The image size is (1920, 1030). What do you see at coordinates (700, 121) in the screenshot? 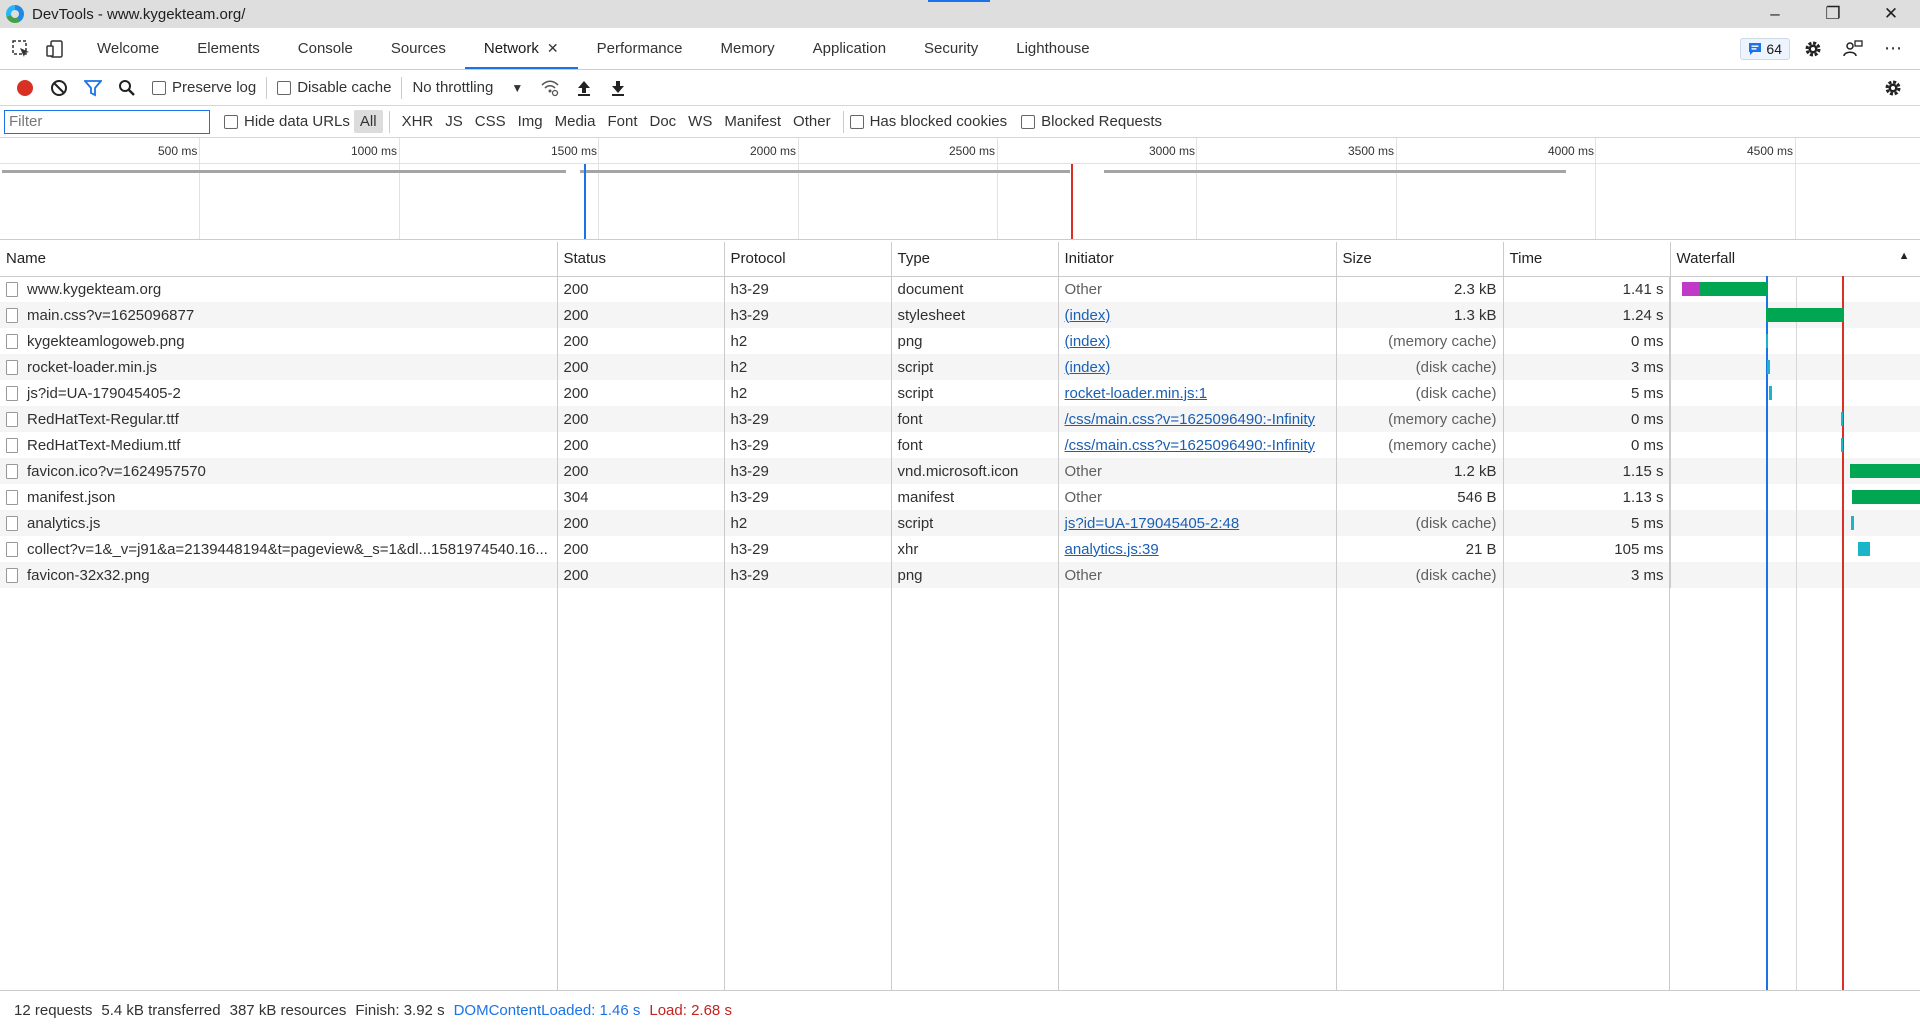
I see `filter-type-ws: WS` at bounding box center [700, 121].